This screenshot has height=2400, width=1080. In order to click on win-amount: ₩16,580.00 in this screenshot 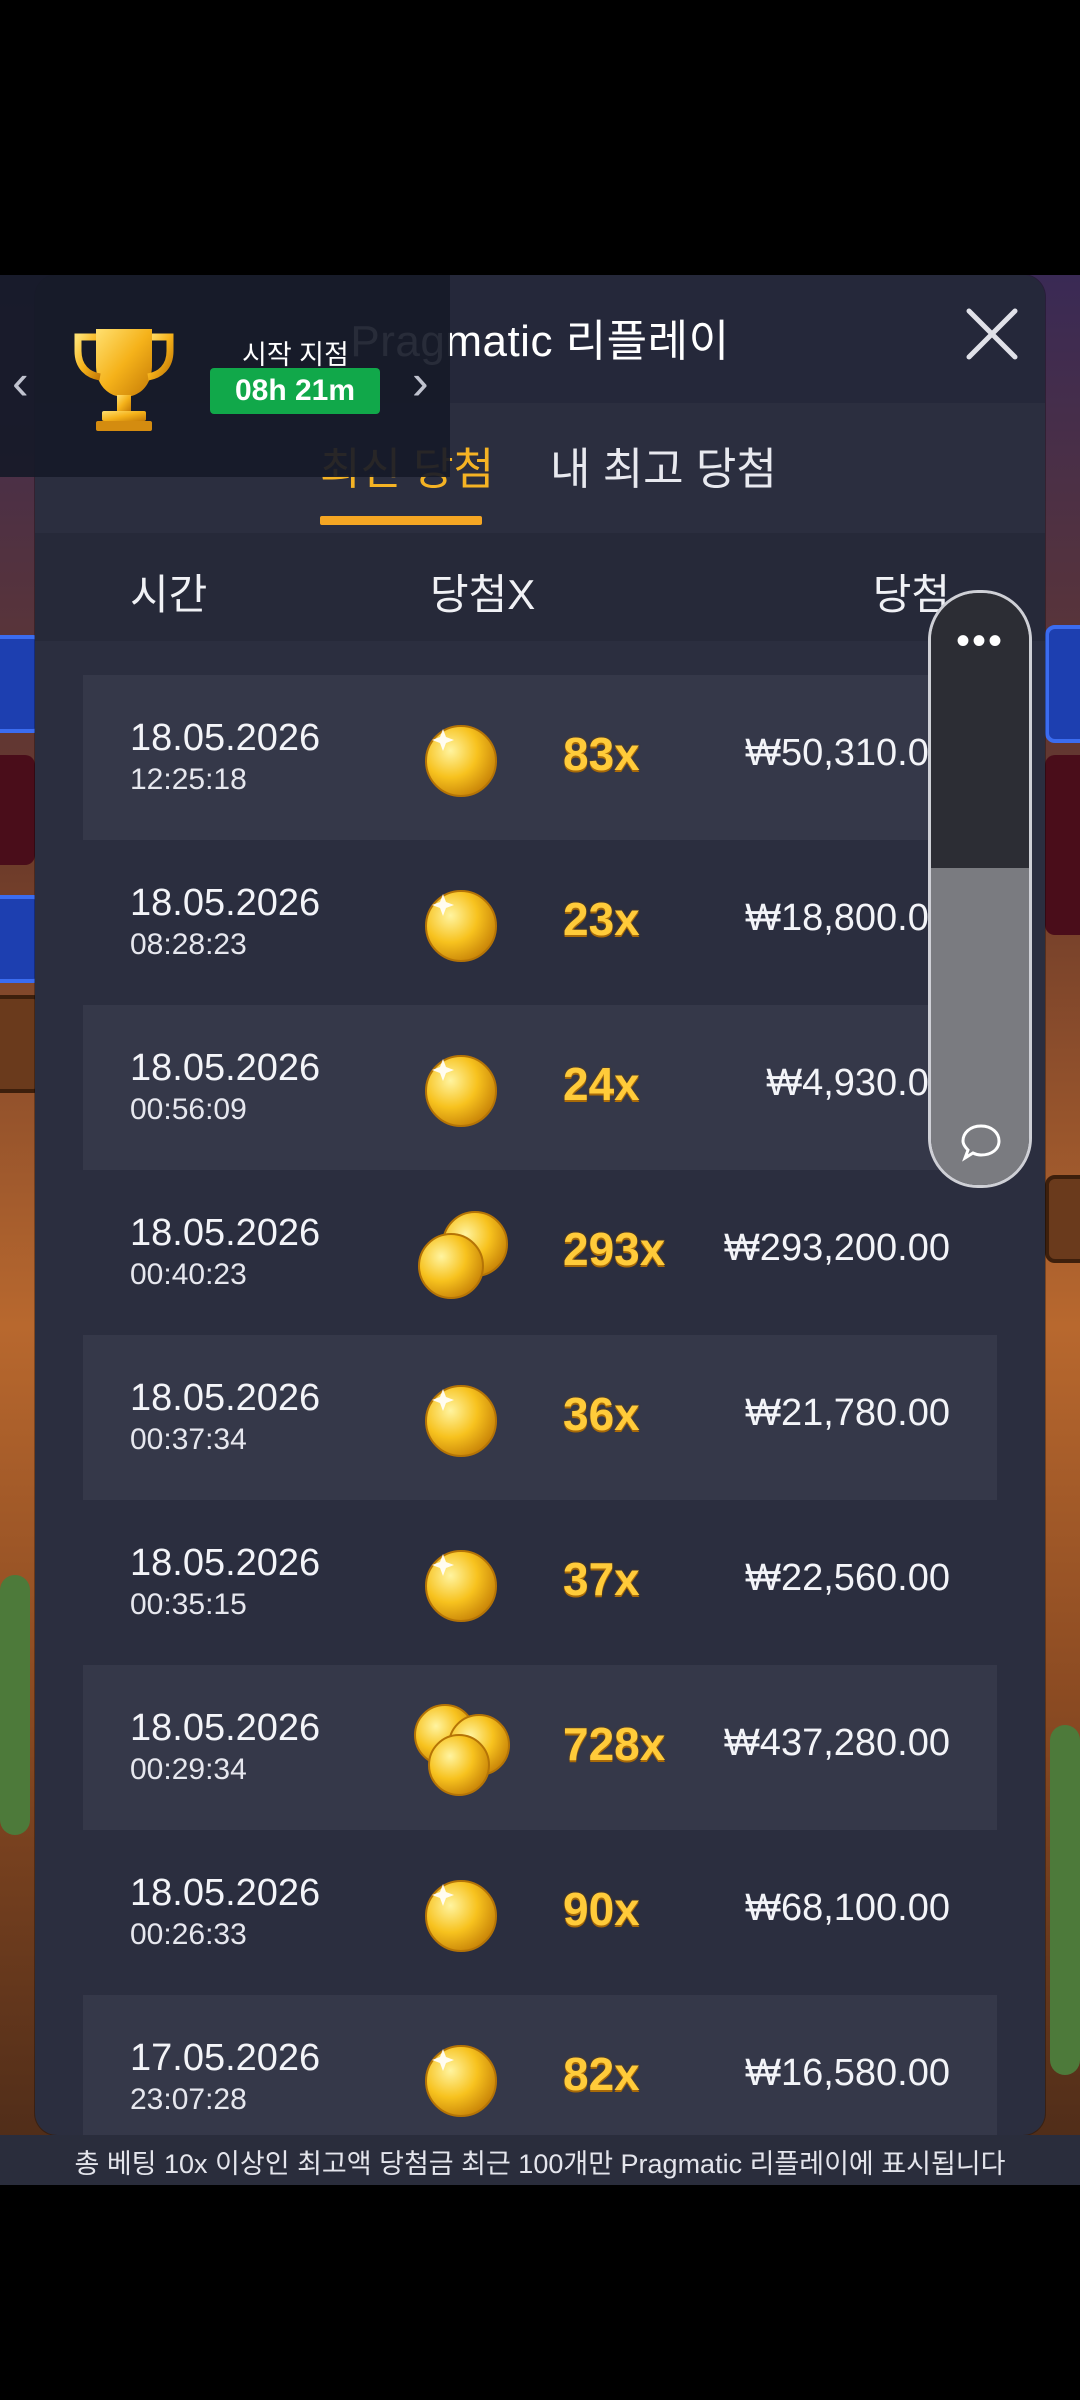, I will do `click(847, 2073)`.